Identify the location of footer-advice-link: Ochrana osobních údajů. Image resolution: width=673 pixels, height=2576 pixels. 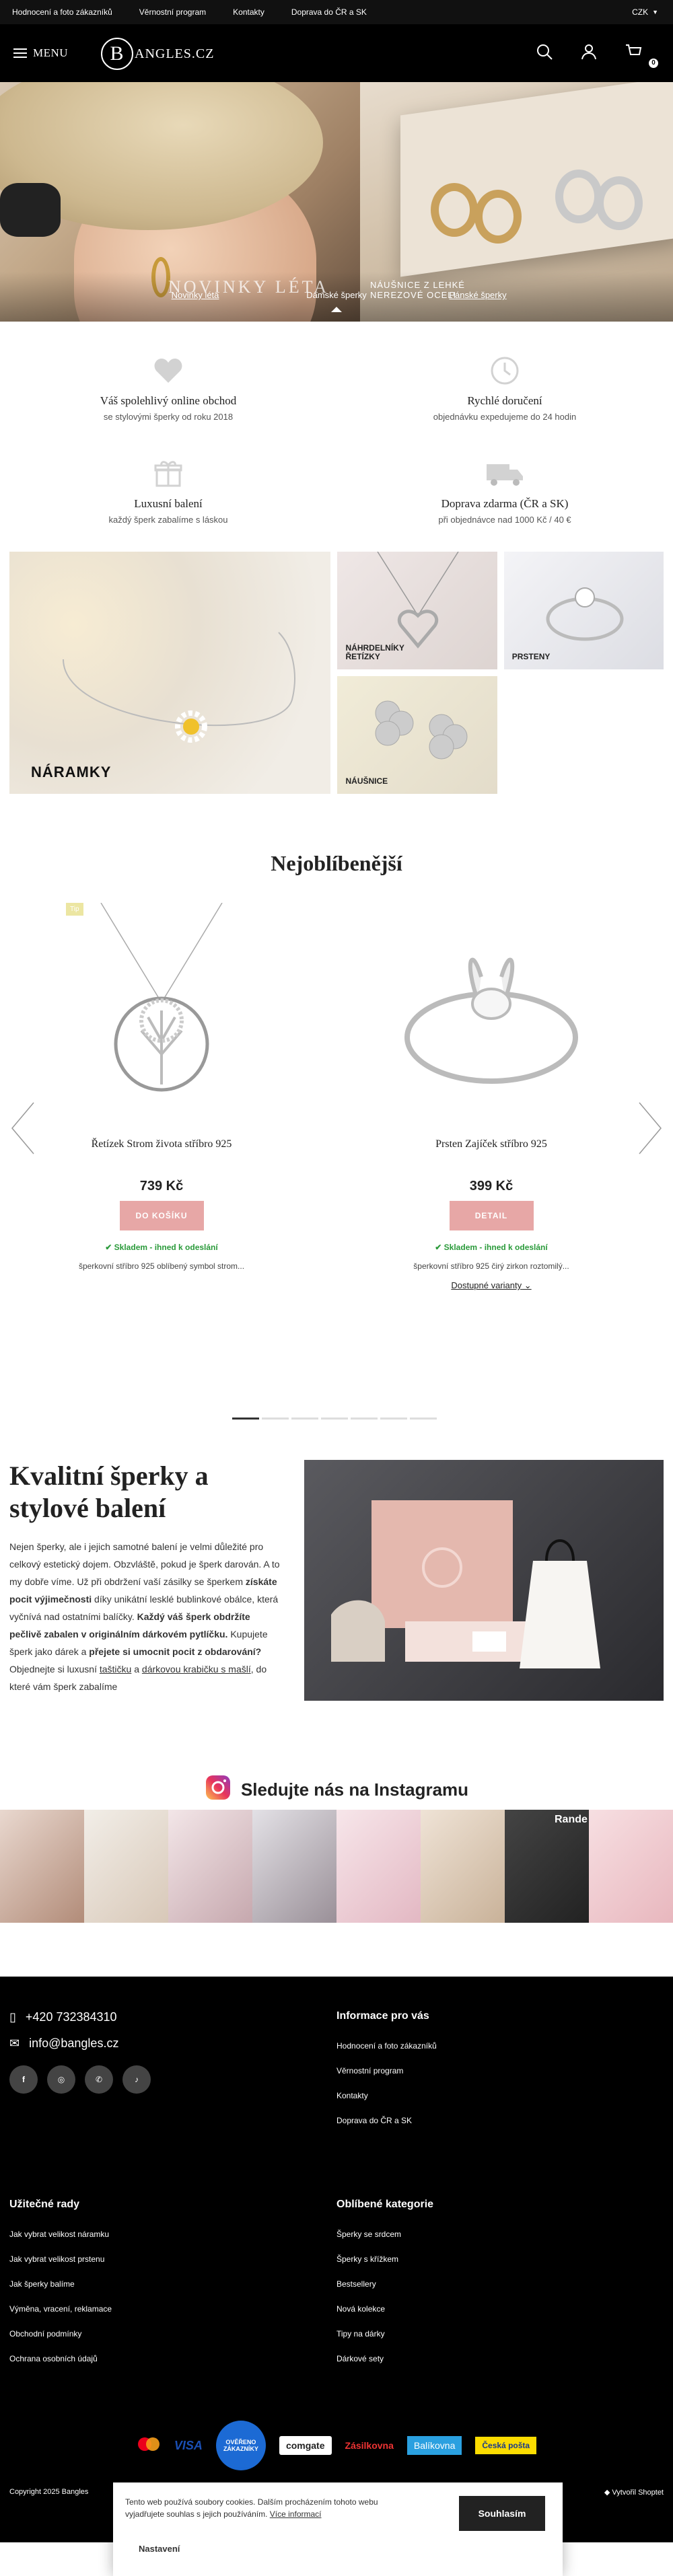
(61, 2358).